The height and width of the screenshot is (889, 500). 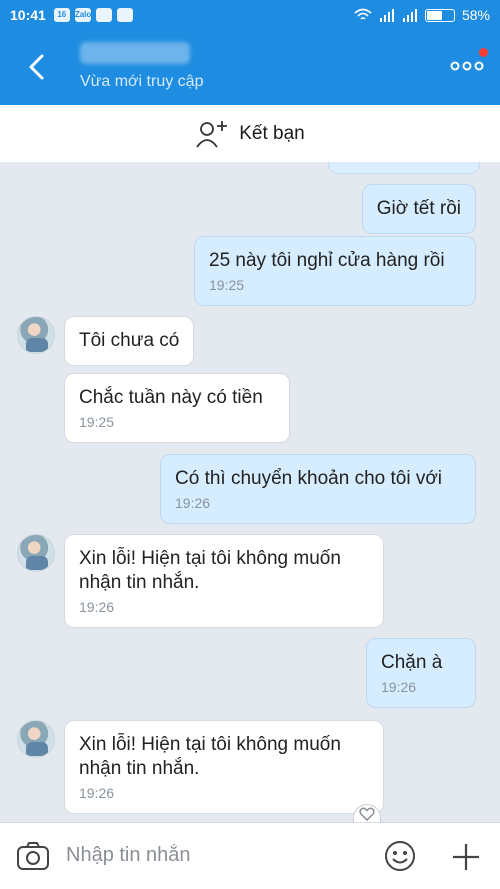 I want to click on game-app-icon, so click(x=103, y=15).